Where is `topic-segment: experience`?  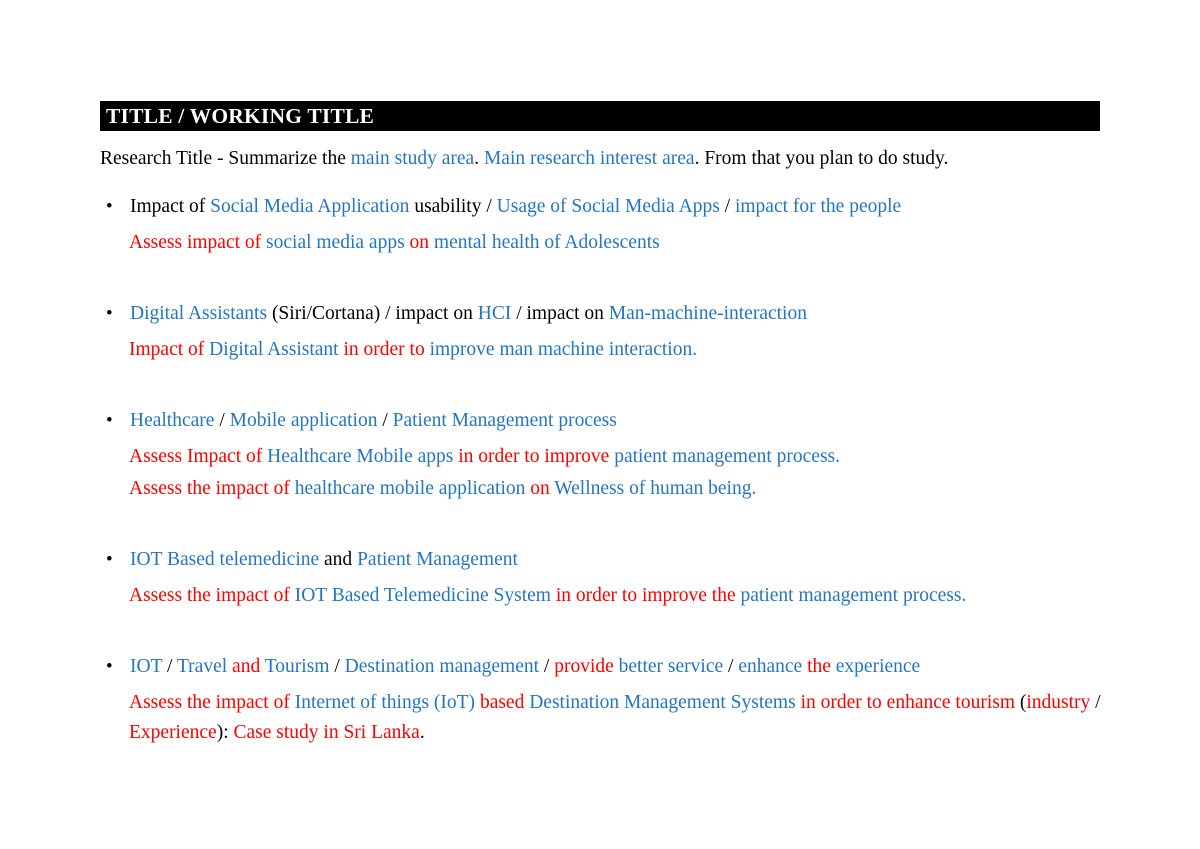
topic-segment: experience is located at coordinates (878, 666).